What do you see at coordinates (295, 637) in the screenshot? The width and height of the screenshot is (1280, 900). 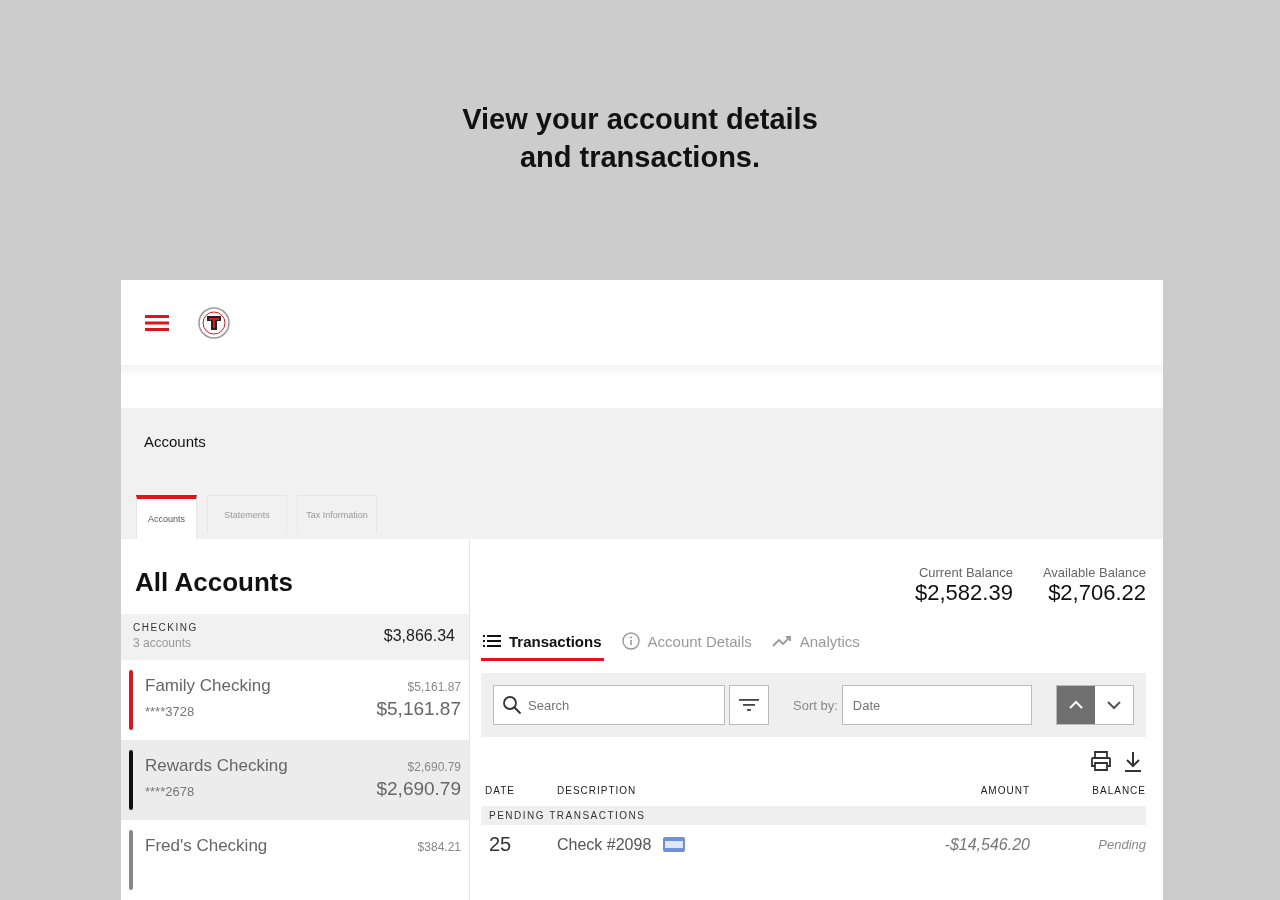 I see `account-group: CHECKING 3 accounts $3,866.34` at bounding box center [295, 637].